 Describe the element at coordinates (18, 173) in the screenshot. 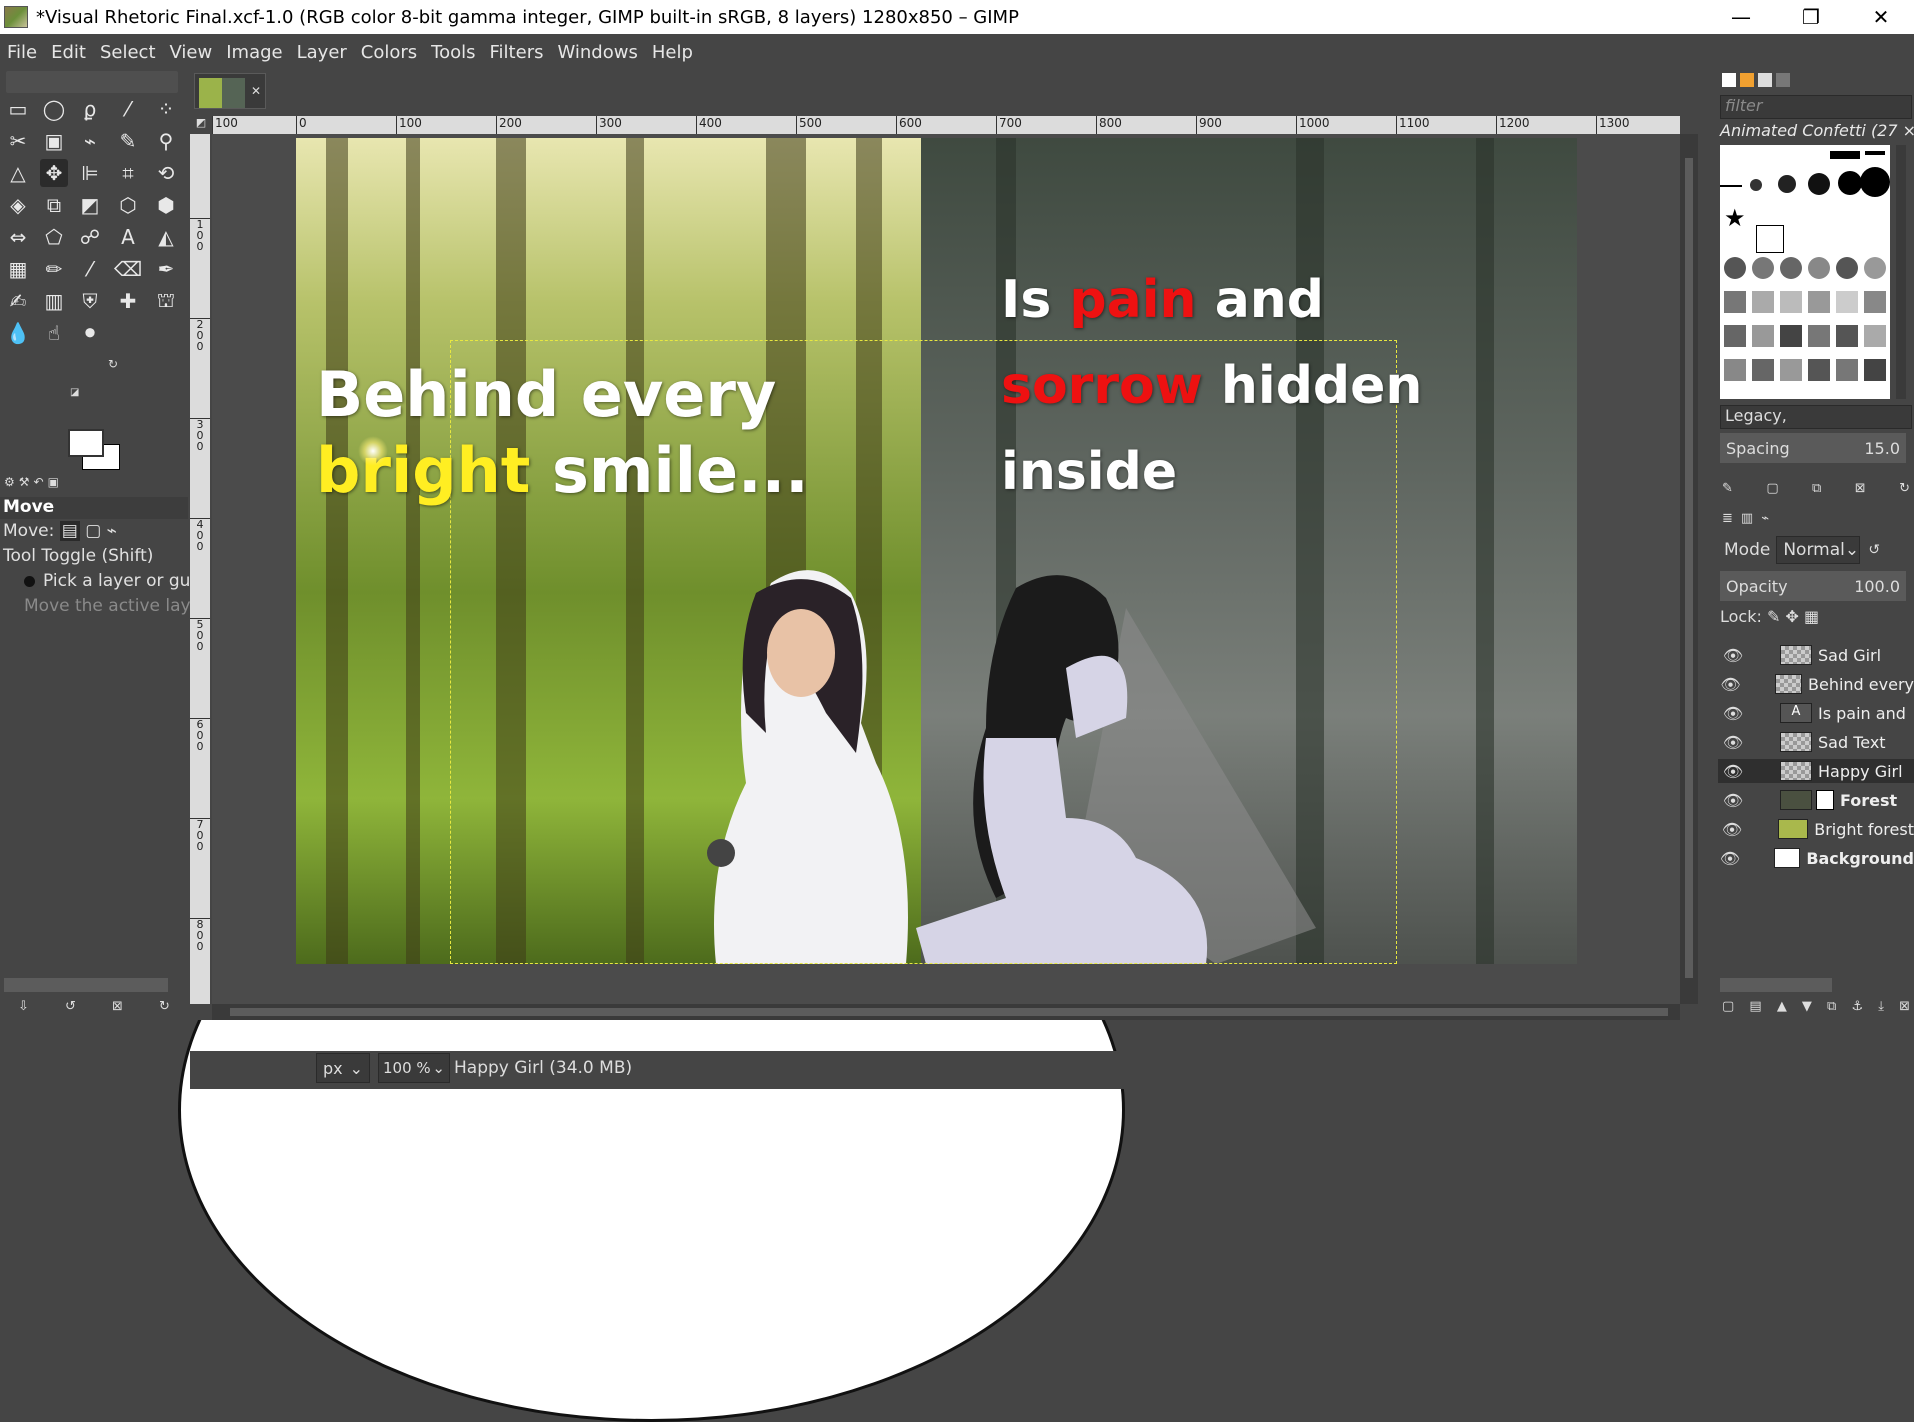

I see `measure-icon: △` at that location.